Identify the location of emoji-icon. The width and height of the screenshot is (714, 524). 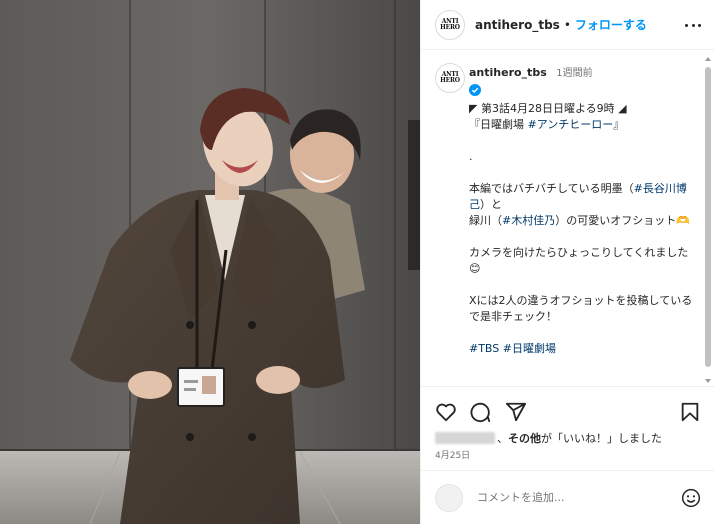
(691, 498).